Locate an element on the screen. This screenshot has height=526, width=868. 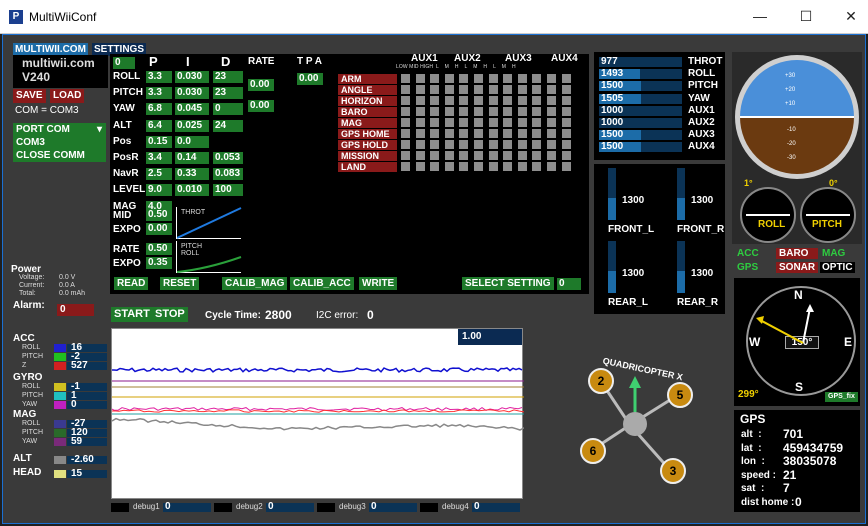
minimize-button: — is located at coordinates (760, 16).